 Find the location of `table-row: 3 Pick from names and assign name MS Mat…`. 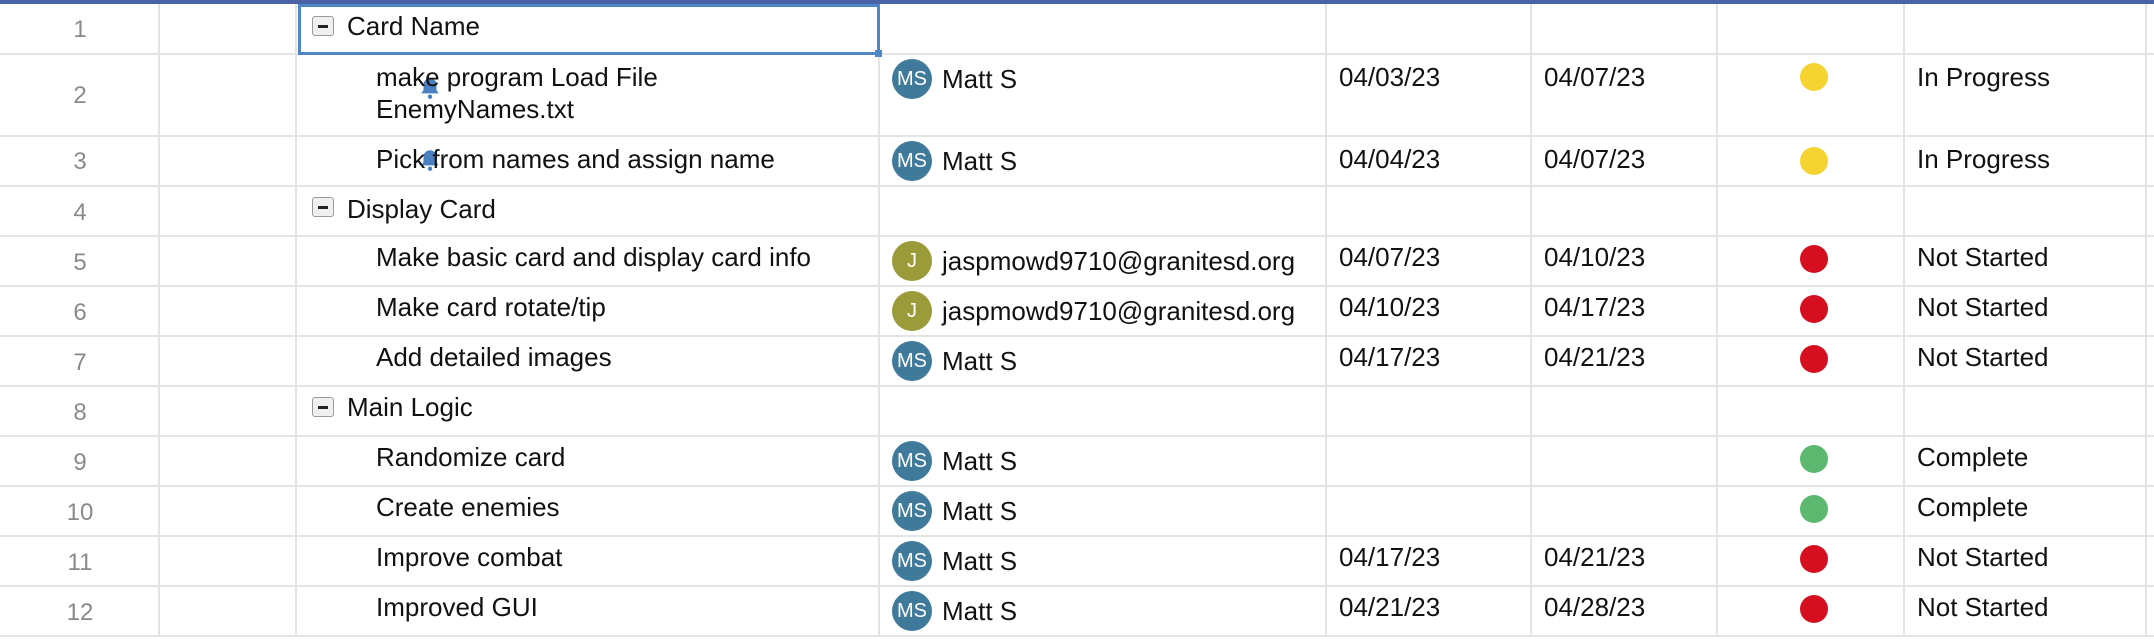

table-row: 3 Pick from names and assign name MS Mat… is located at coordinates (1077, 162).